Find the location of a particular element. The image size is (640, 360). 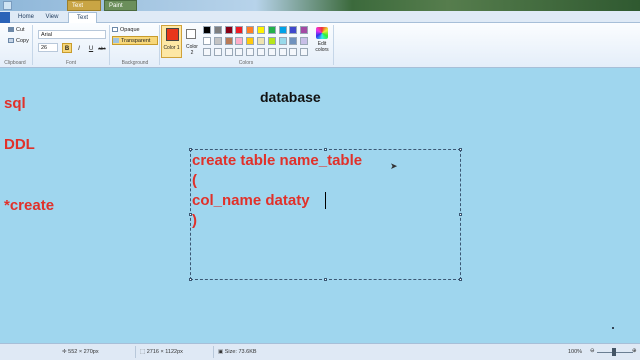

bold-button: B is located at coordinates (67, 48).